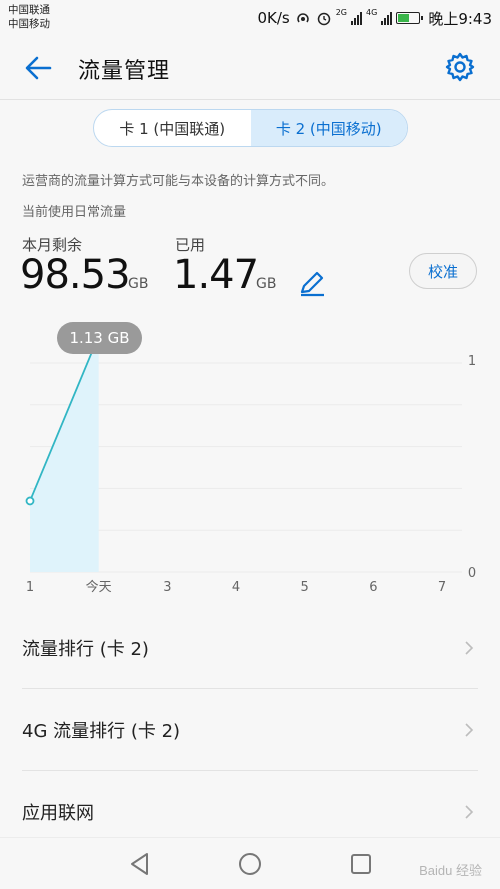  What do you see at coordinates (101, 731) in the screenshot?
I see `menu-item-label: 4G 流量排行 (卡 2)` at bounding box center [101, 731].